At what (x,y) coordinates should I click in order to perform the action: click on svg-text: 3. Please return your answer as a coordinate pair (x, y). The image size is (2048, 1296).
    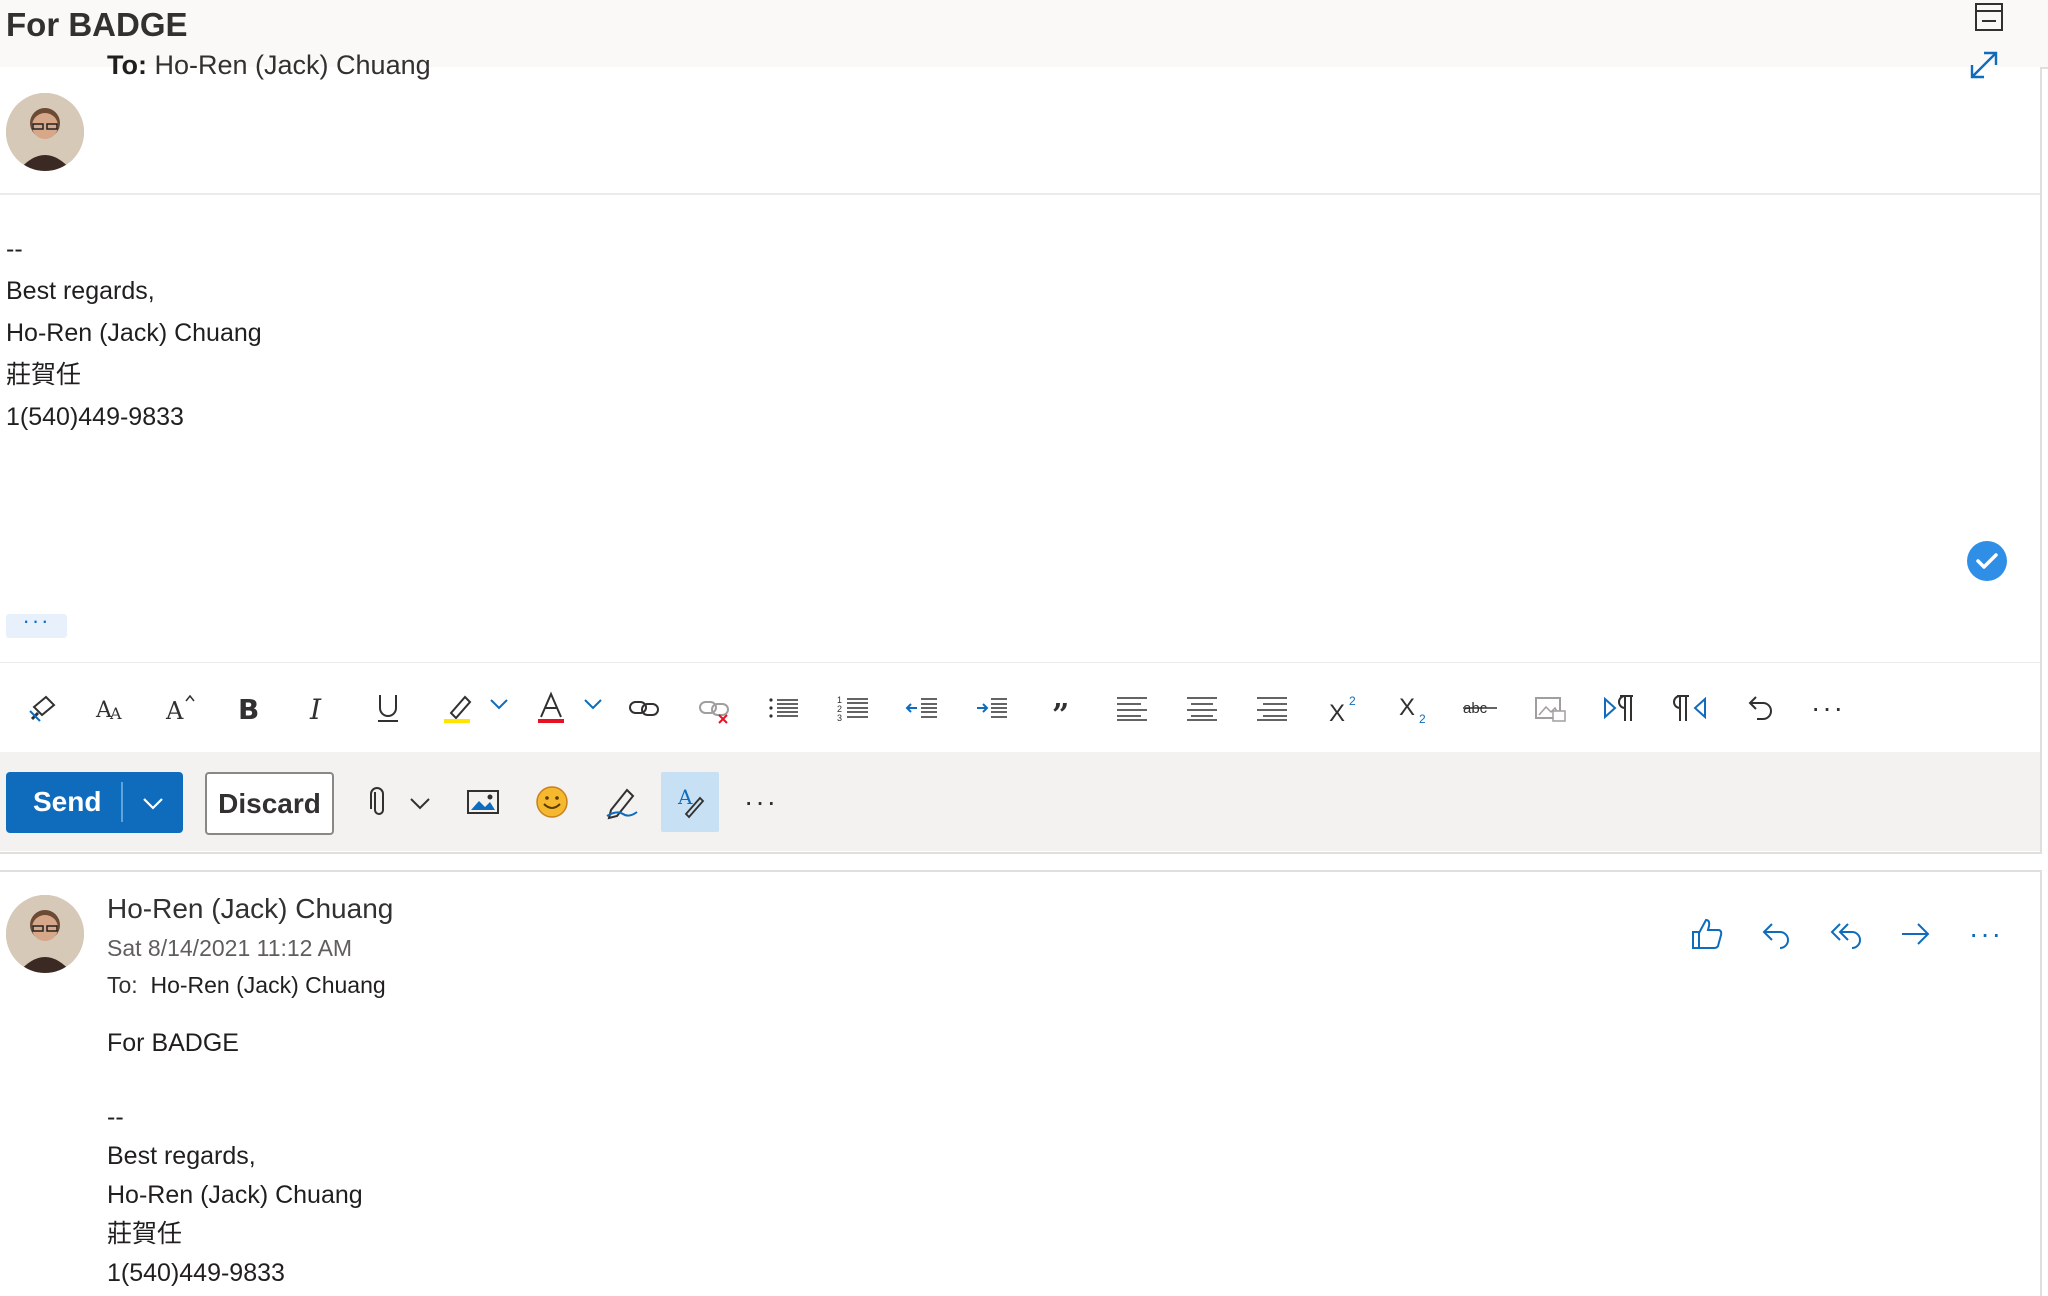
    Looking at the image, I should click on (839, 718).